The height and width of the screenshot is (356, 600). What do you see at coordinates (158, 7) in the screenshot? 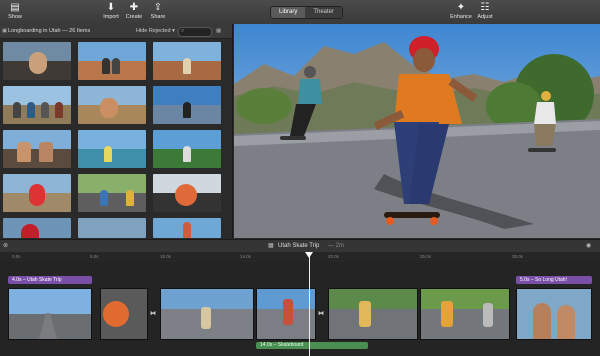
I see `share-icon: ⇪` at bounding box center [158, 7].